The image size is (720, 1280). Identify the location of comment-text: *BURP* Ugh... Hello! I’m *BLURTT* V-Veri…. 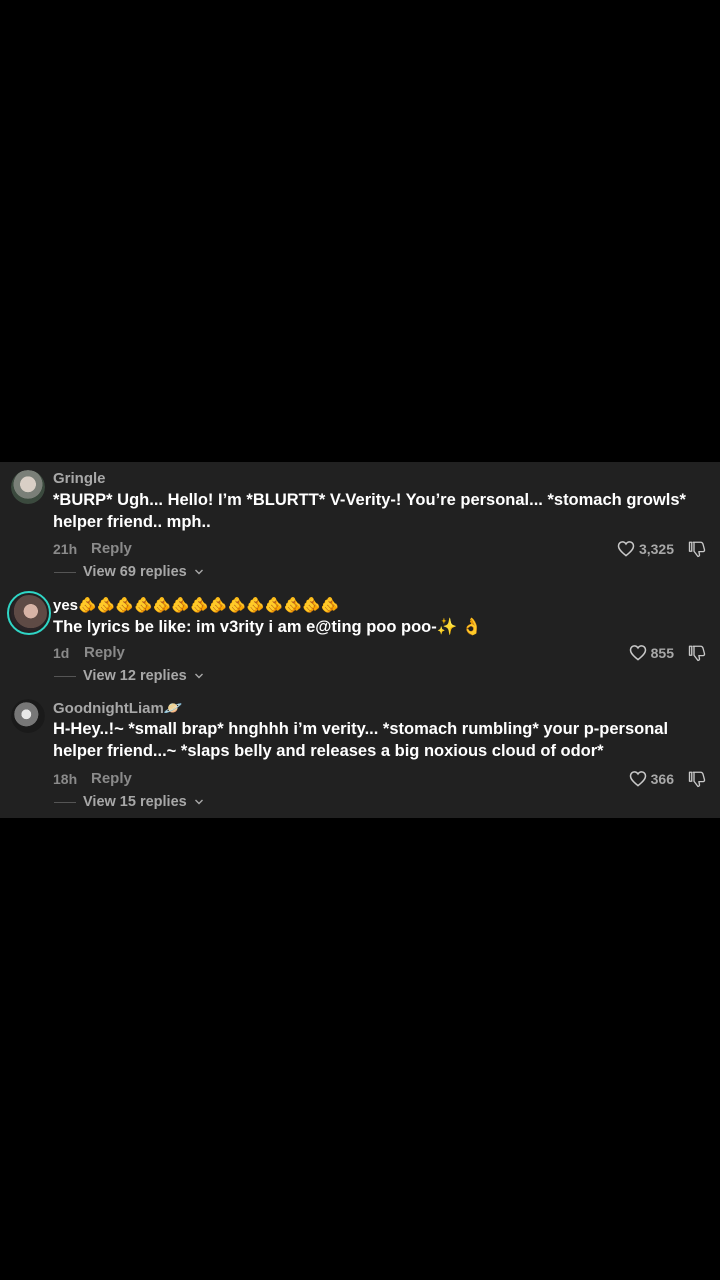
(369, 511).